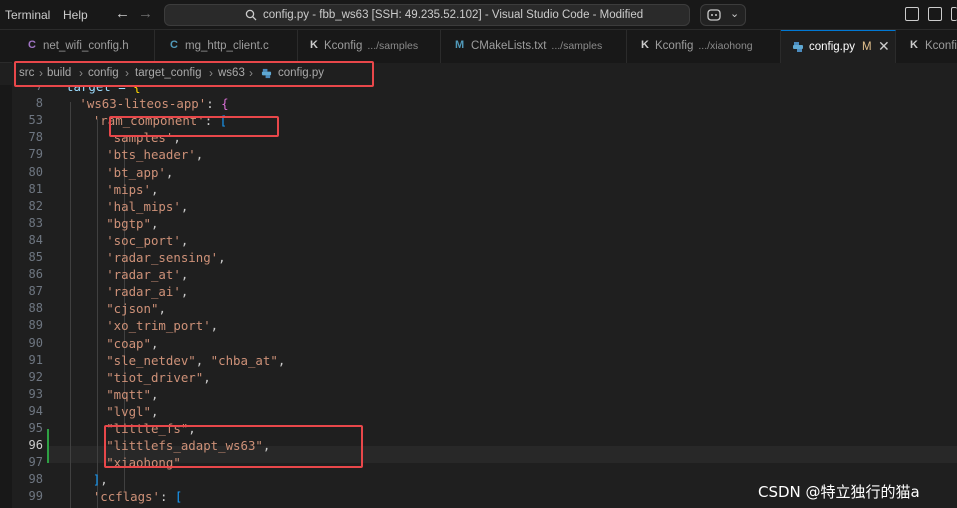 This screenshot has width=957, height=508. I want to click on tab-label: config.py, so click(832, 47).